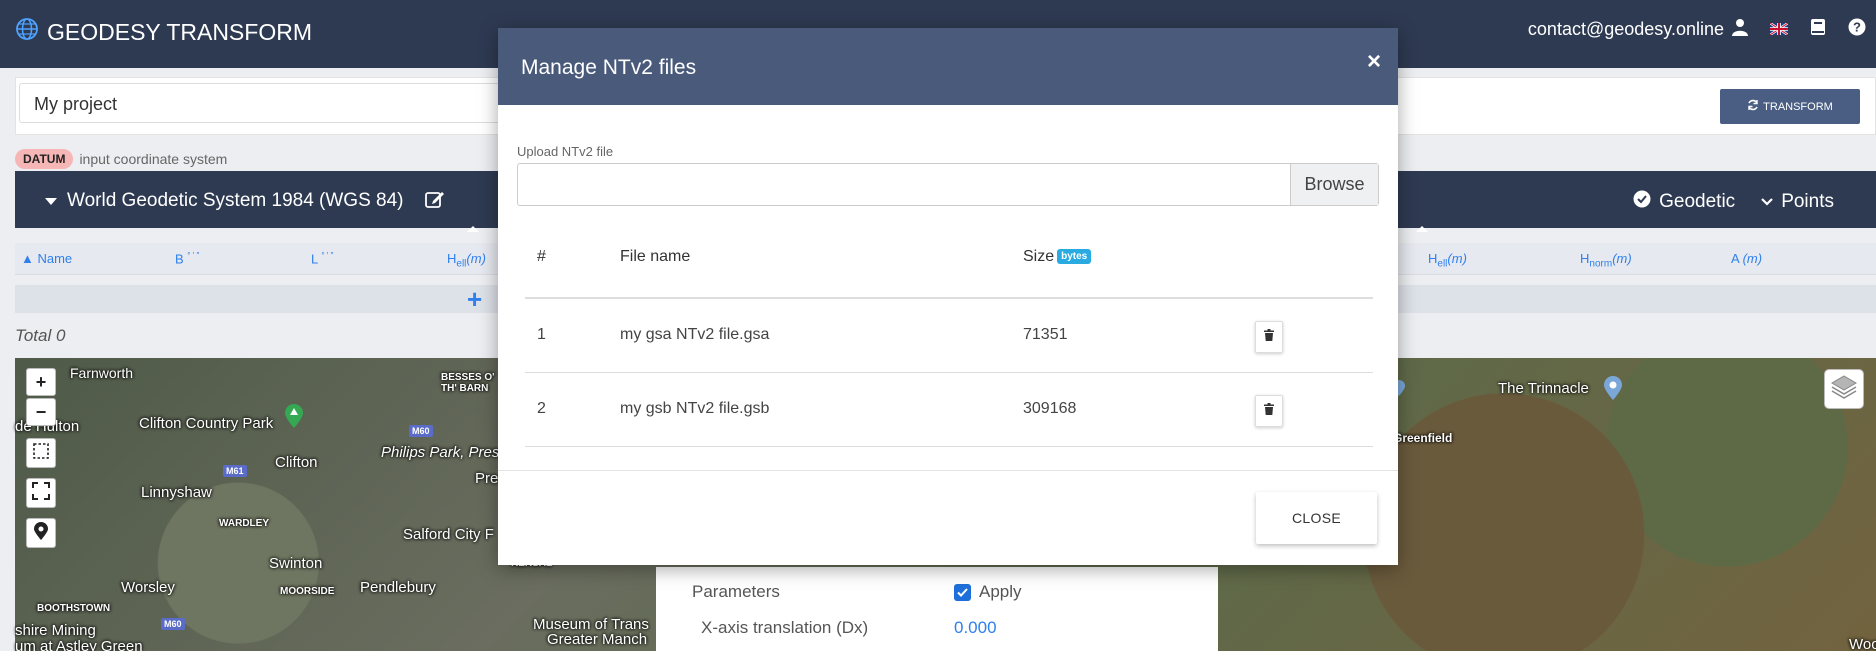 The image size is (1876, 651). Describe the element at coordinates (1642, 202) in the screenshot. I see `check-circle-icon` at that location.